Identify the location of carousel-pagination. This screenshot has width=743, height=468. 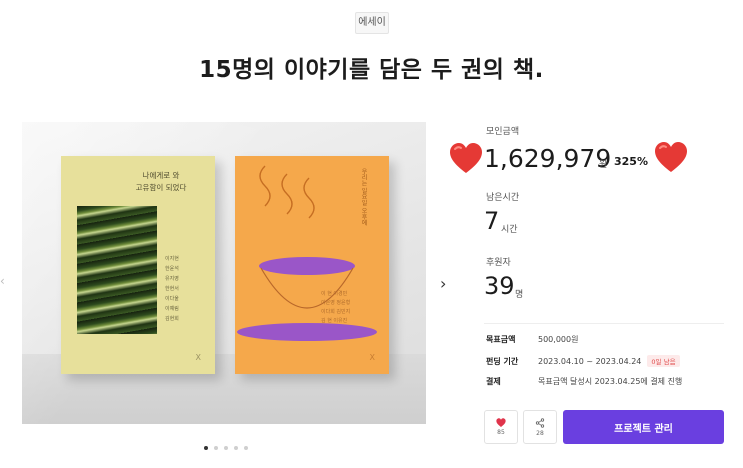
(226, 448).